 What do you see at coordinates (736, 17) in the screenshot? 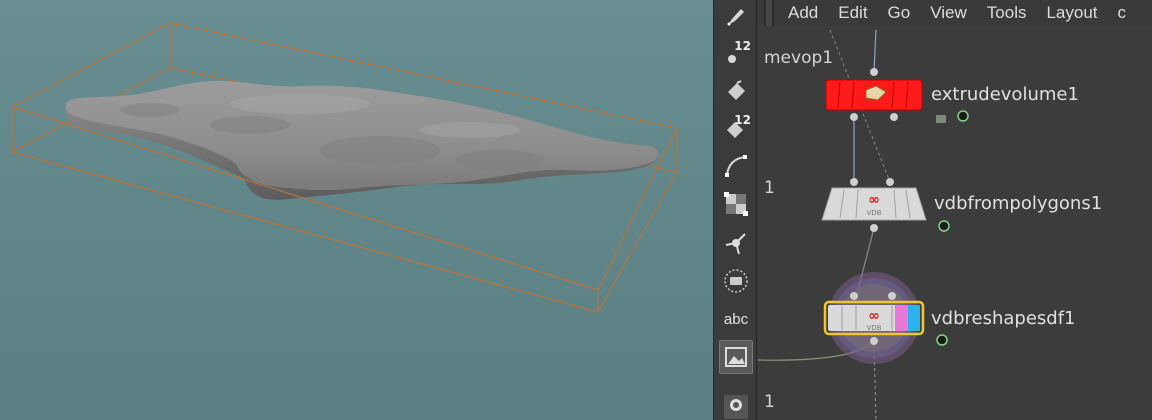
I see `pen-icon` at bounding box center [736, 17].